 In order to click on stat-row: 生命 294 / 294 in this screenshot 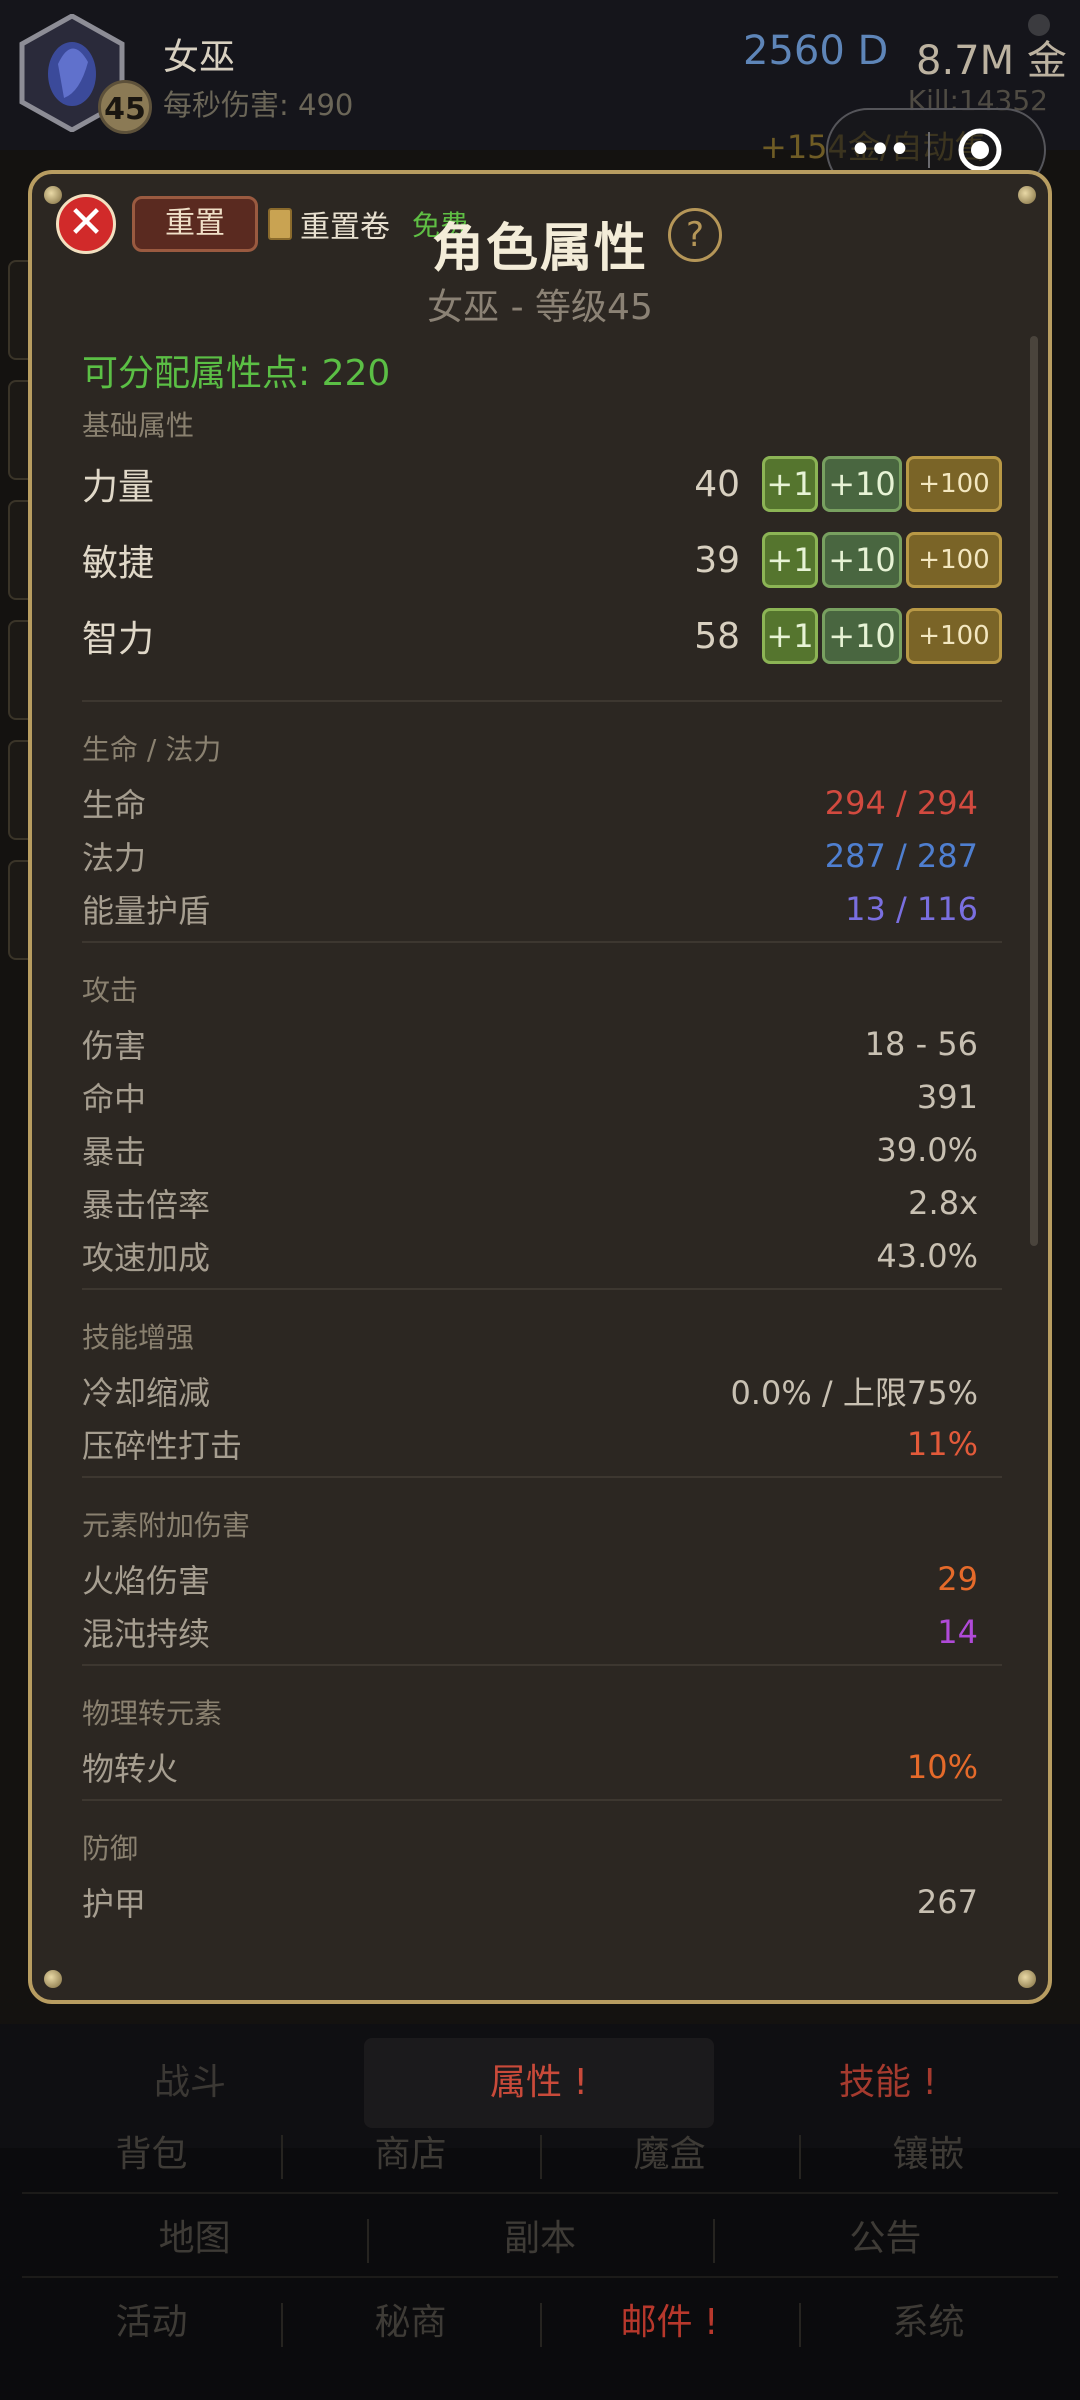, I will do `click(542, 802)`.